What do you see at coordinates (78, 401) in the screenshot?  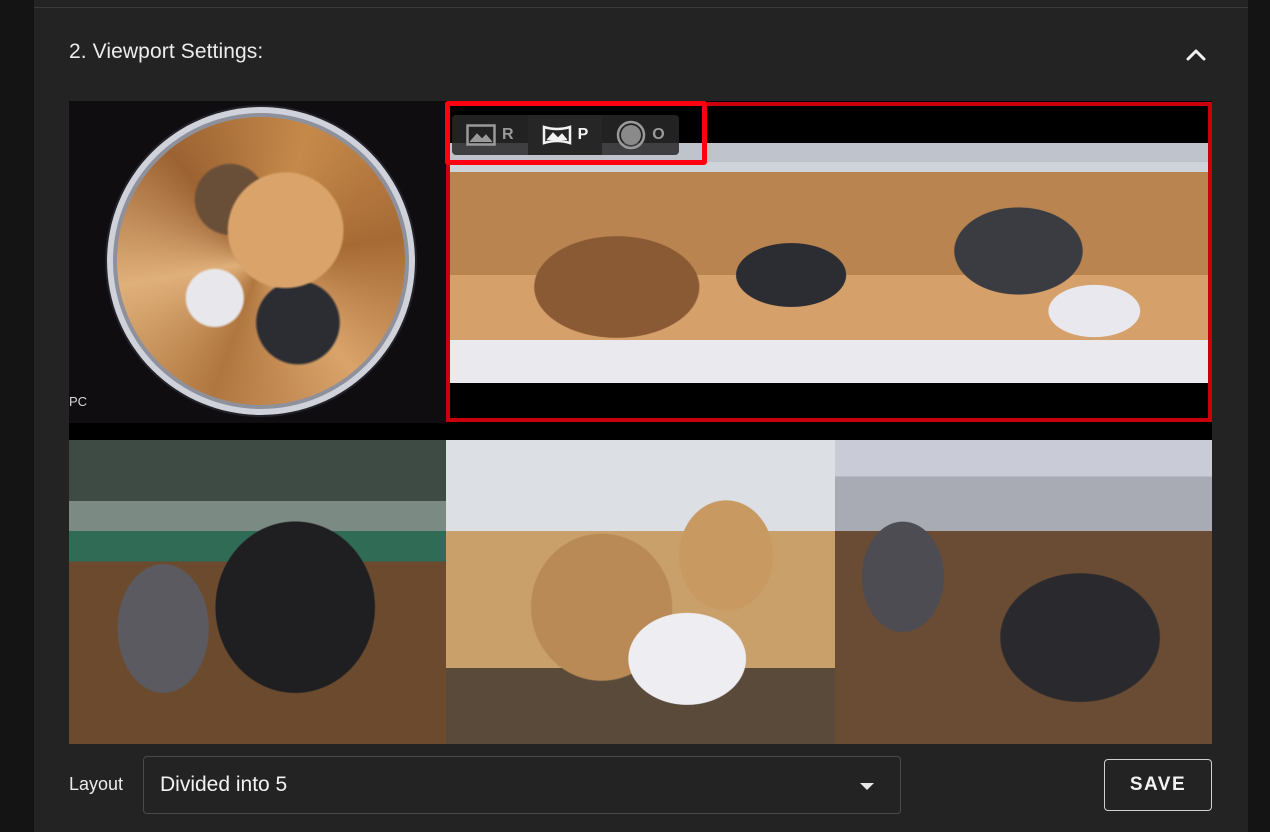 I see `camera-corner-label: PC` at bounding box center [78, 401].